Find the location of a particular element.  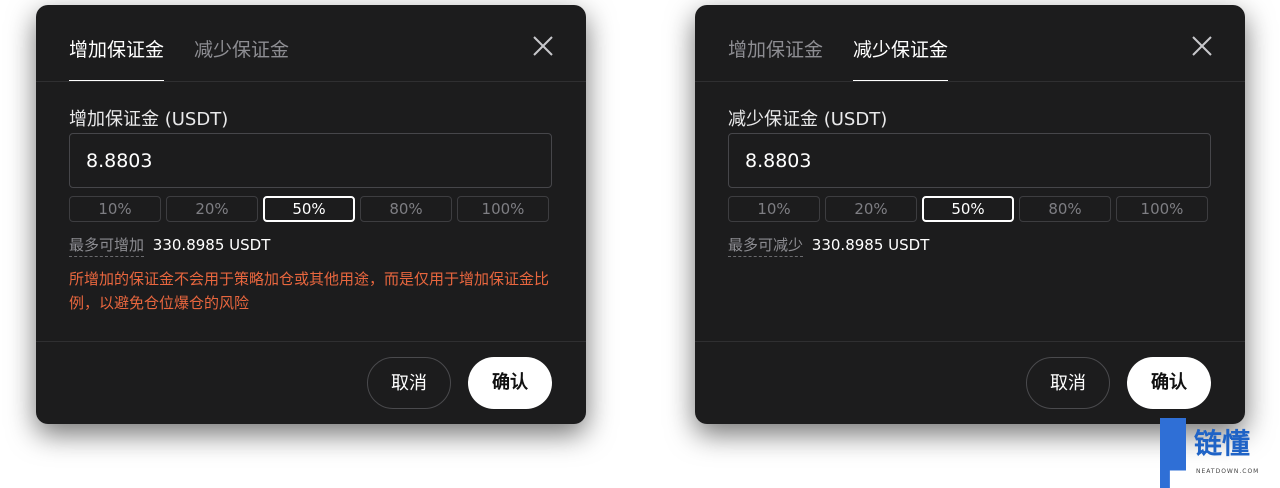

watermark-subtext: NEATDOWN.COM is located at coordinates (1228, 471).